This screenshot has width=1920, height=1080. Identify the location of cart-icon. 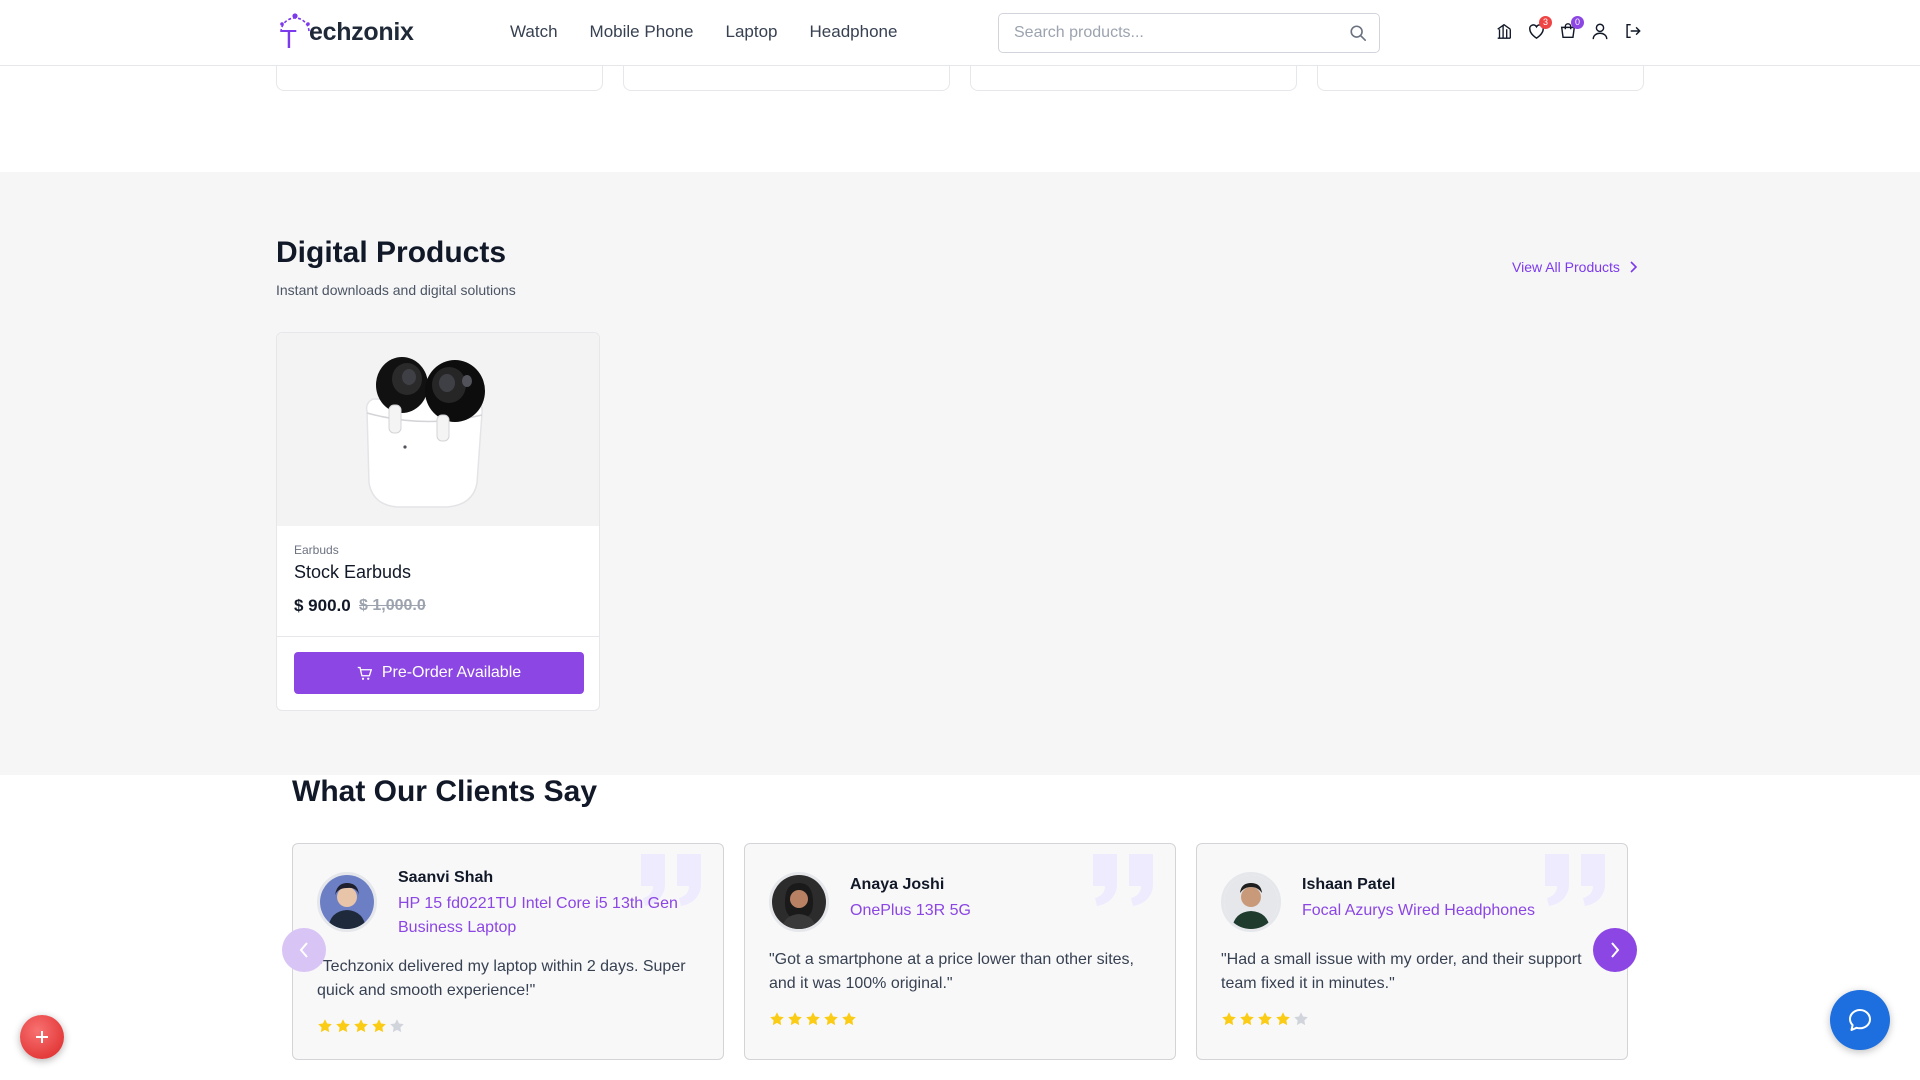
(364, 673).